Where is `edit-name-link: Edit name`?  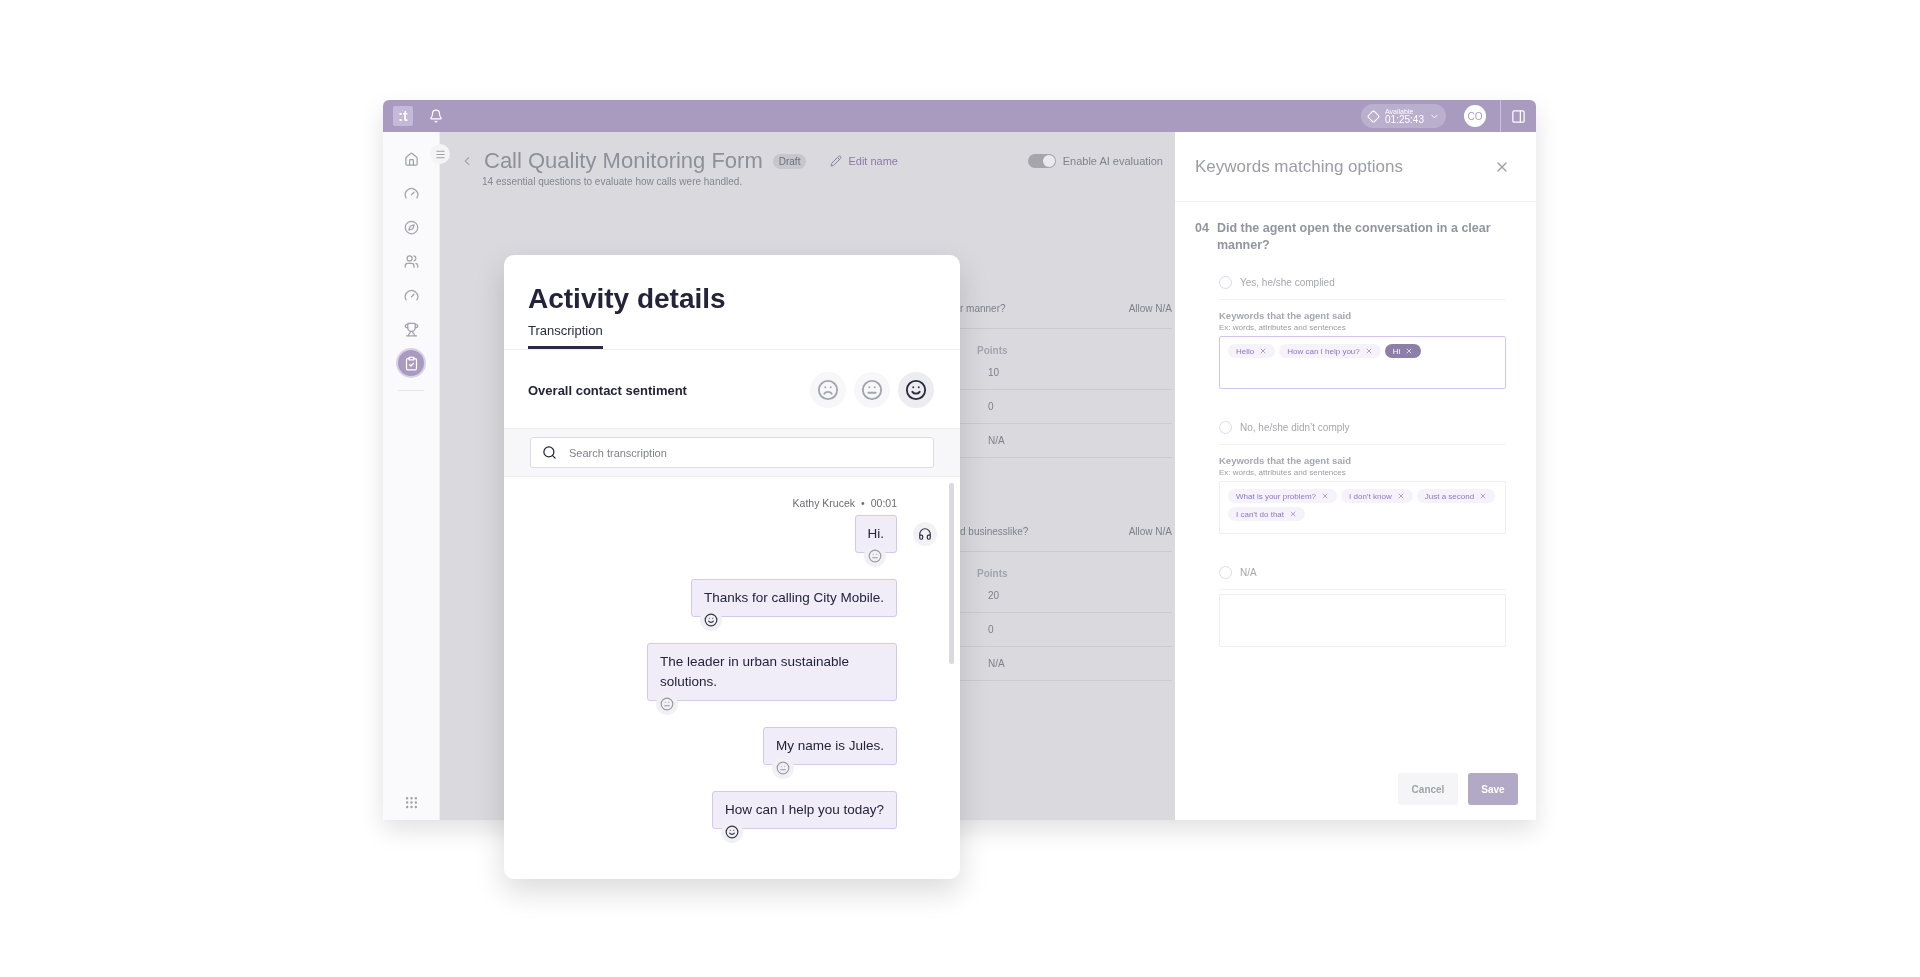 edit-name-link: Edit name is located at coordinates (864, 161).